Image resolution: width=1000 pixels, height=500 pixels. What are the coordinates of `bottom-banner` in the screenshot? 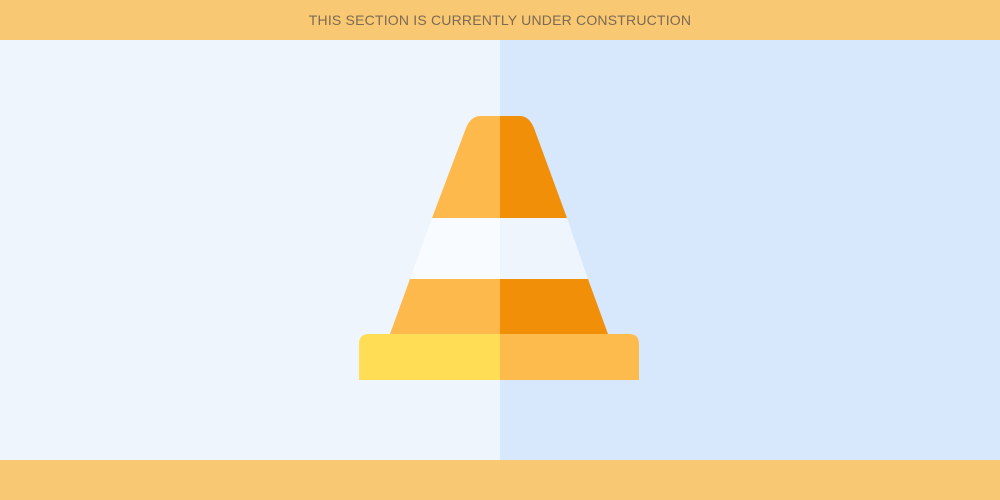 It's located at (500, 480).